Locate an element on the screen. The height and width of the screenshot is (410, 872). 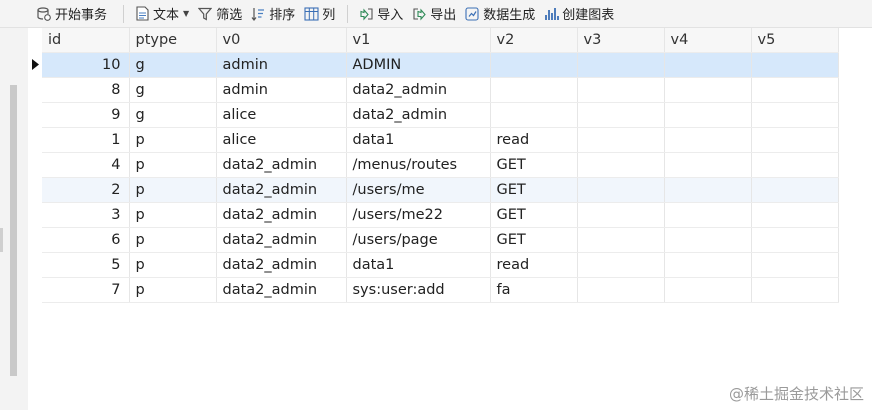
column-header-v4: v4 is located at coordinates (708, 40).